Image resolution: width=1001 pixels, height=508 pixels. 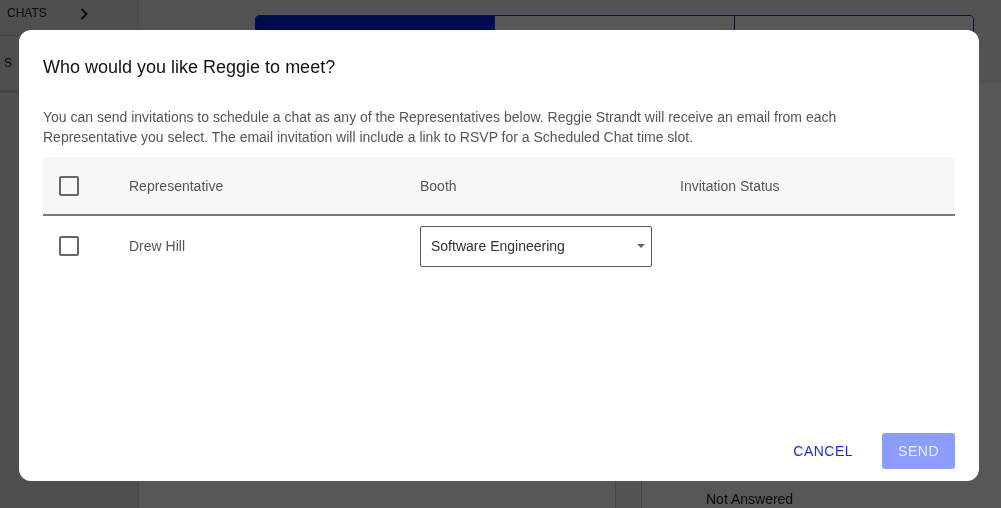 I want to click on dialog-title: Who would you like Reggie to meet?, so click(x=189, y=67).